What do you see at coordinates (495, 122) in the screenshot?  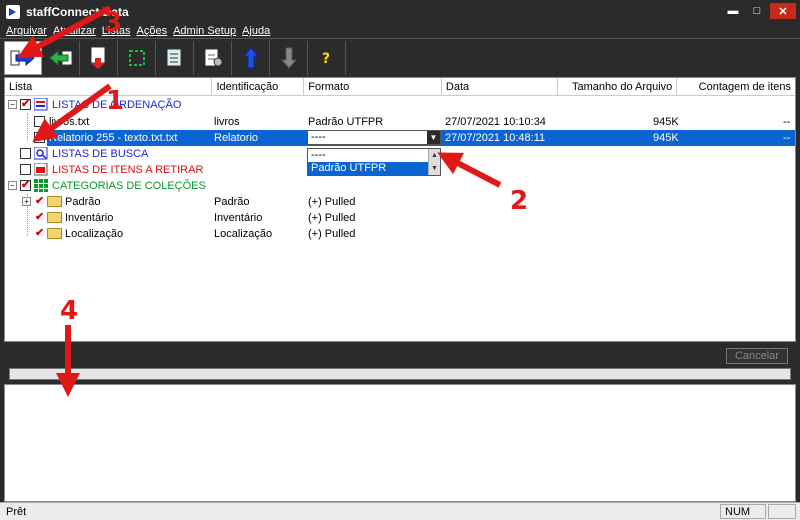 I see `row-date: 27/07/2021 10:10:34` at bounding box center [495, 122].